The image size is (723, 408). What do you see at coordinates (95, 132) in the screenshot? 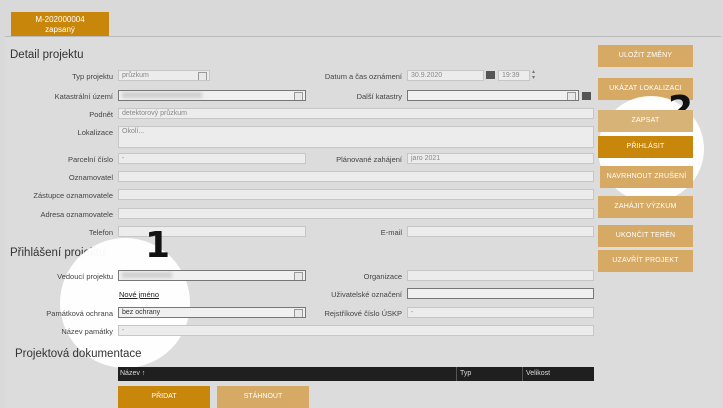
I see `lokalizace-label: Lokalizace` at bounding box center [95, 132].